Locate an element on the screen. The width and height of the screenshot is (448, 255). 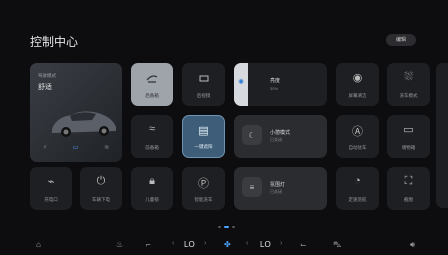
charge-port-label: 充电口 is located at coordinates (51, 199).